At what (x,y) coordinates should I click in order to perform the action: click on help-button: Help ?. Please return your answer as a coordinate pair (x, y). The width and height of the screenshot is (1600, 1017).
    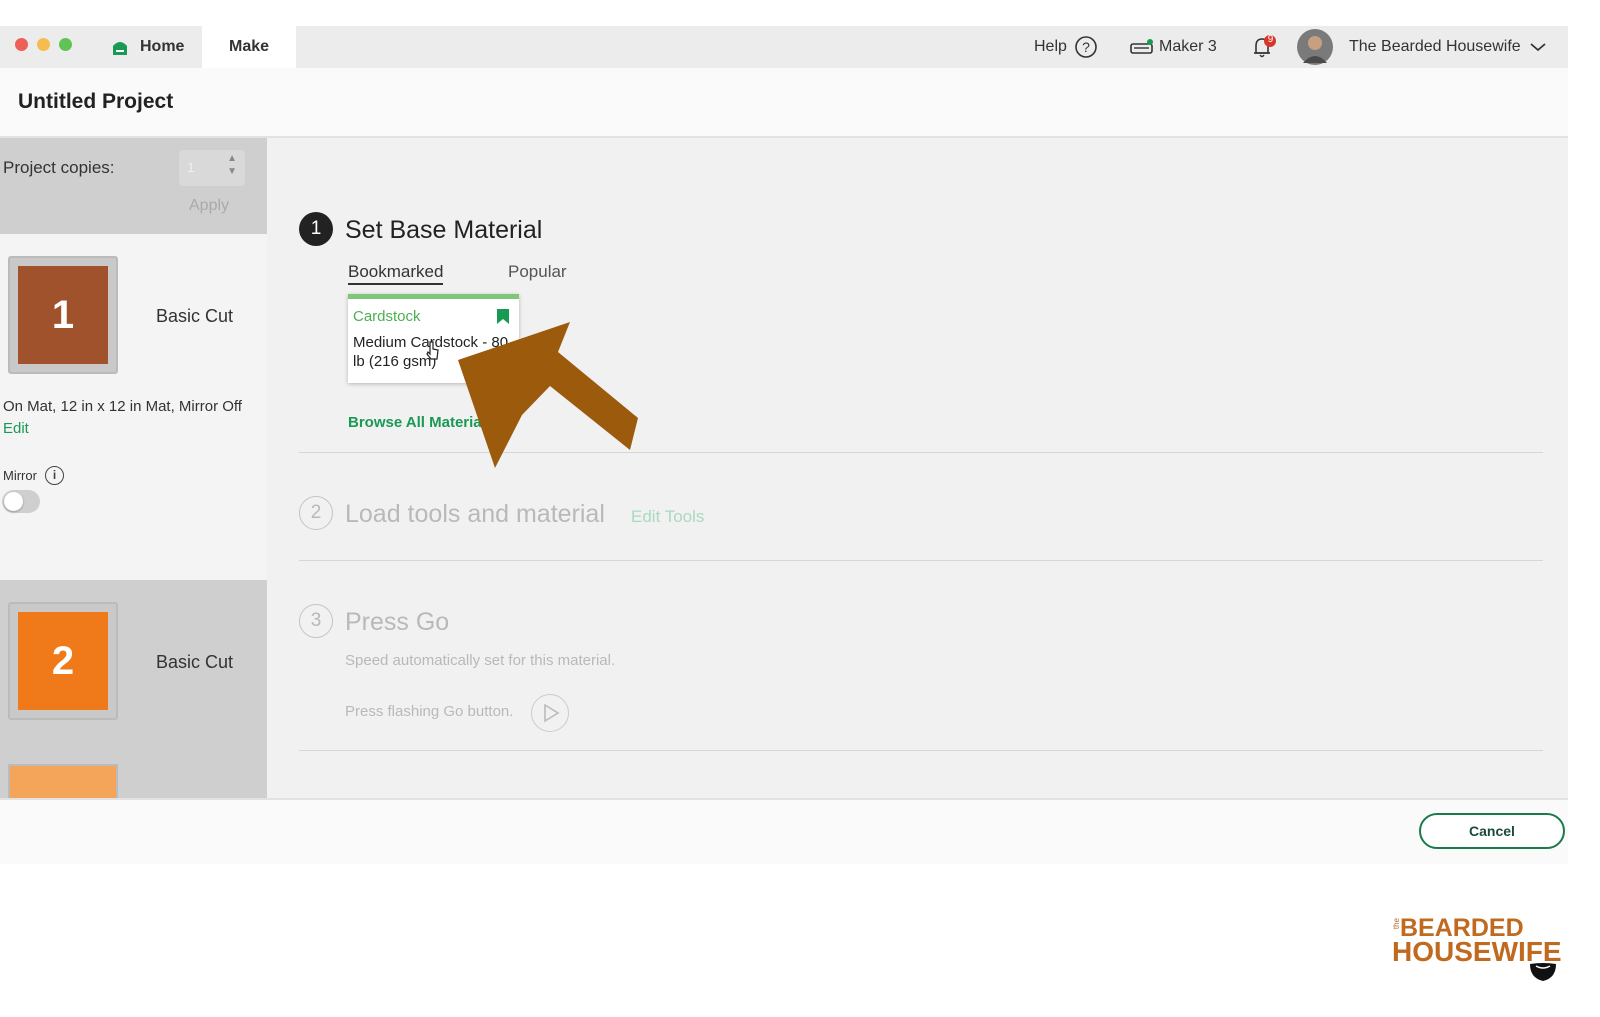
    Looking at the image, I should click on (1066, 47).